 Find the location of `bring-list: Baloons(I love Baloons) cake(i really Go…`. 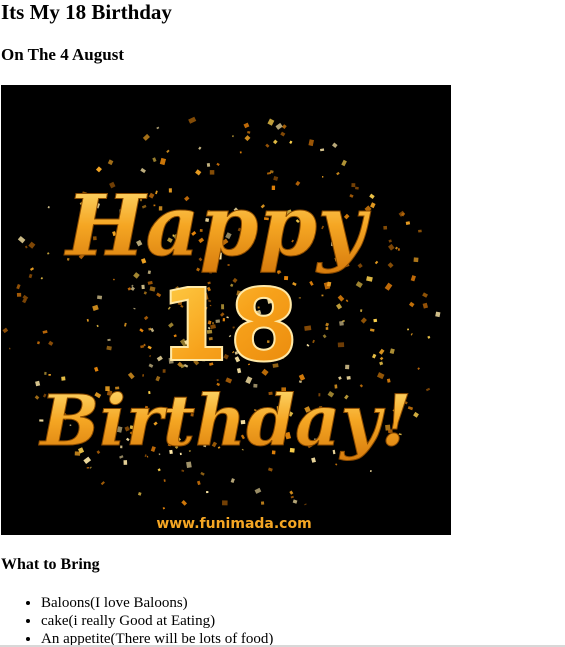

bring-list: Baloons(I love Baloons) cake(i really Go… is located at coordinates (137, 620).